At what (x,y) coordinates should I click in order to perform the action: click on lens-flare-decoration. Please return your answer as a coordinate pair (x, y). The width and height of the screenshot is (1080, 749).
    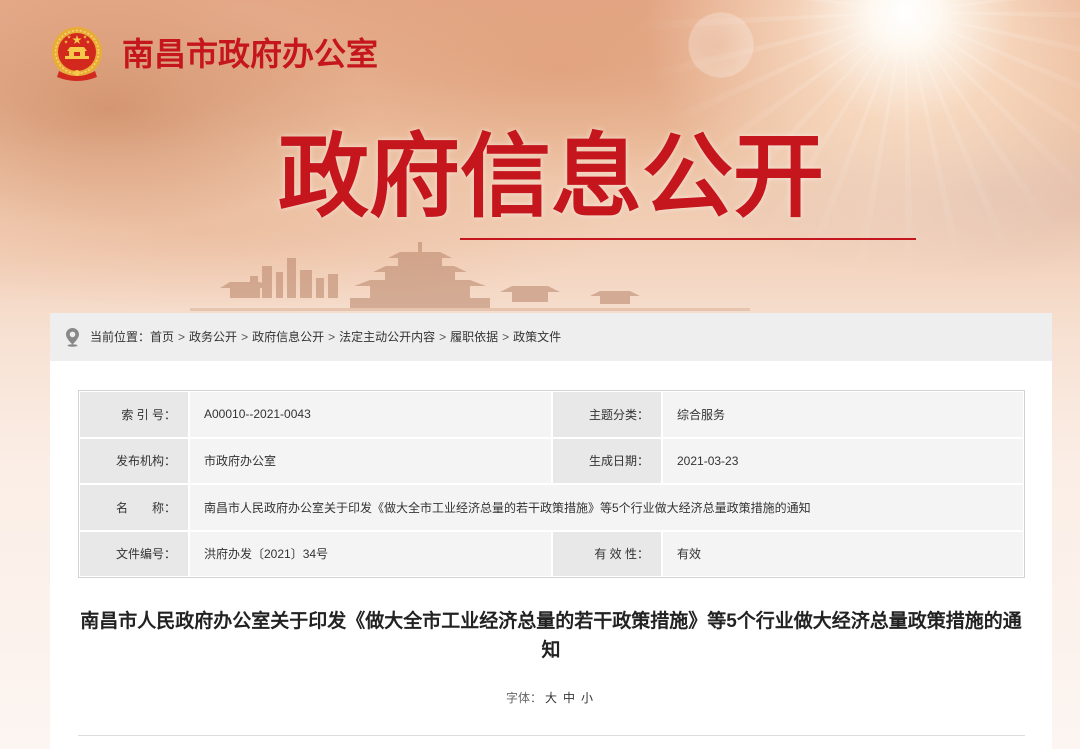
    Looking at the image, I should click on (721, 45).